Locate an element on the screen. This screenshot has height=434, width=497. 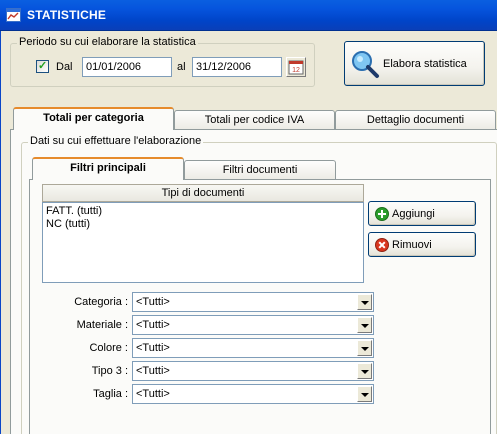
periodo-legend: Periodo su cui elaborare la statistica is located at coordinates (107, 42).